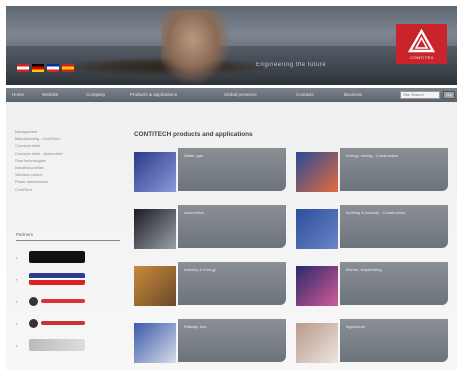  I want to click on sidebar-item: Vibration control, so click(62, 176).